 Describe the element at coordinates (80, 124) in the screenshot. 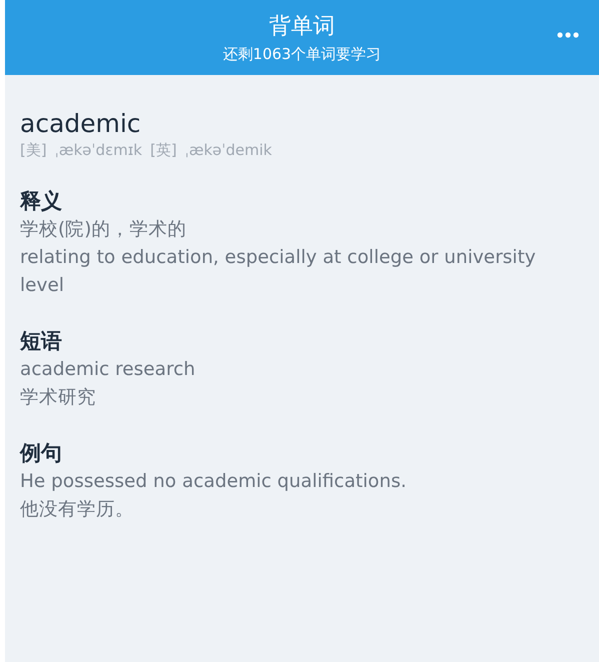

I see `word-headword: academic` at that location.